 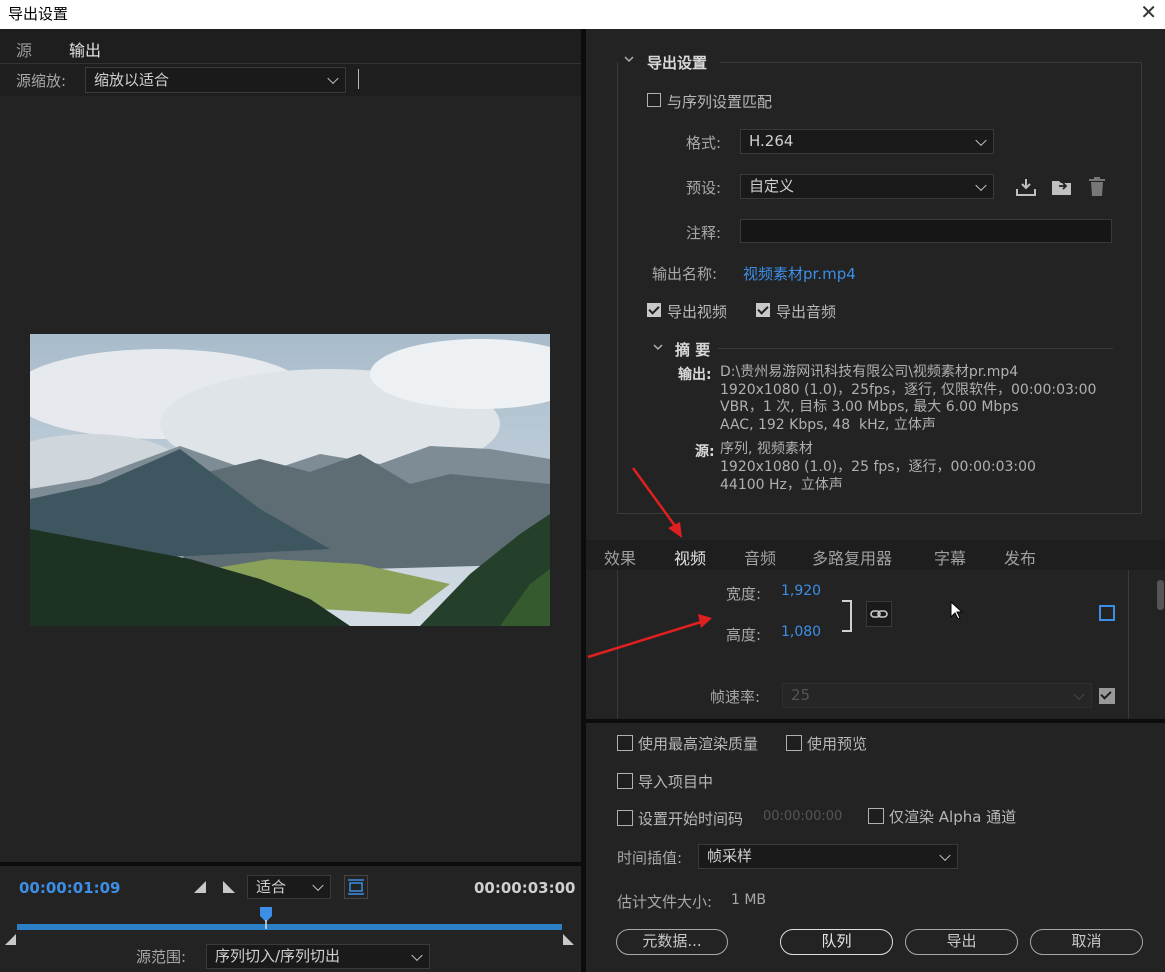 What do you see at coordinates (649, 563) in the screenshot?
I see `annotation-arrows` at bounding box center [649, 563].